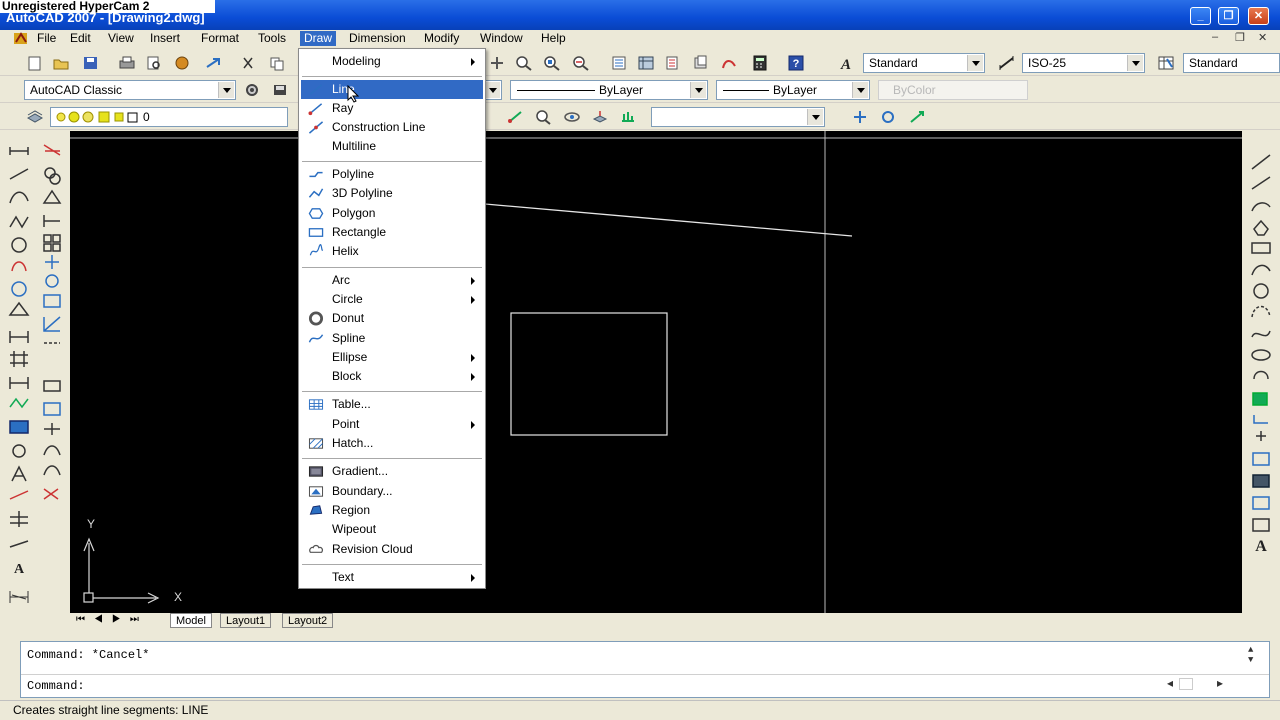 Image resolution: width=1280 pixels, height=720 pixels. What do you see at coordinates (392, 251) in the screenshot?
I see `menu-item-helix: Helix` at bounding box center [392, 251].